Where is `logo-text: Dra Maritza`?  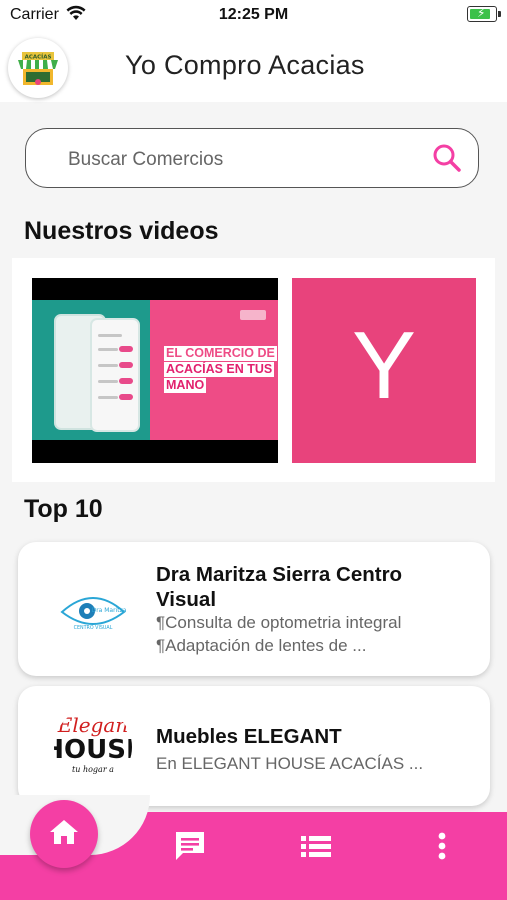 logo-text: Dra Maritza is located at coordinates (109, 610).